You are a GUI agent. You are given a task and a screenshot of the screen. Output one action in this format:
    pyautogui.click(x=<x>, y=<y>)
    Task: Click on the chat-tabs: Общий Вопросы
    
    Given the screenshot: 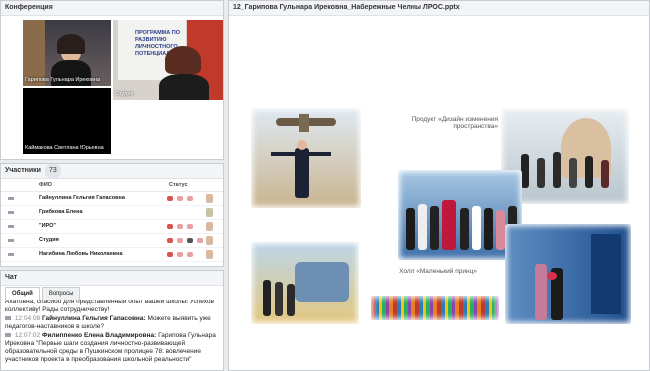 What is the action you would take?
    pyautogui.click(x=43, y=293)
    